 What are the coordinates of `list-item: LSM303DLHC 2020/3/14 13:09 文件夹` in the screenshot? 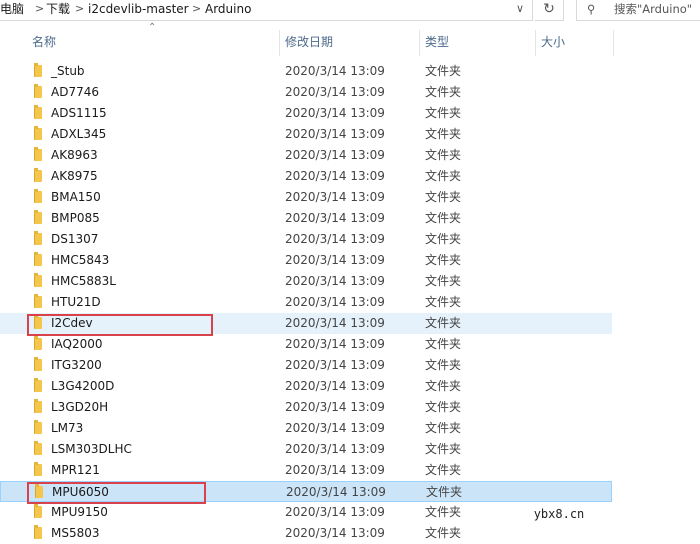 It's located at (306, 449).